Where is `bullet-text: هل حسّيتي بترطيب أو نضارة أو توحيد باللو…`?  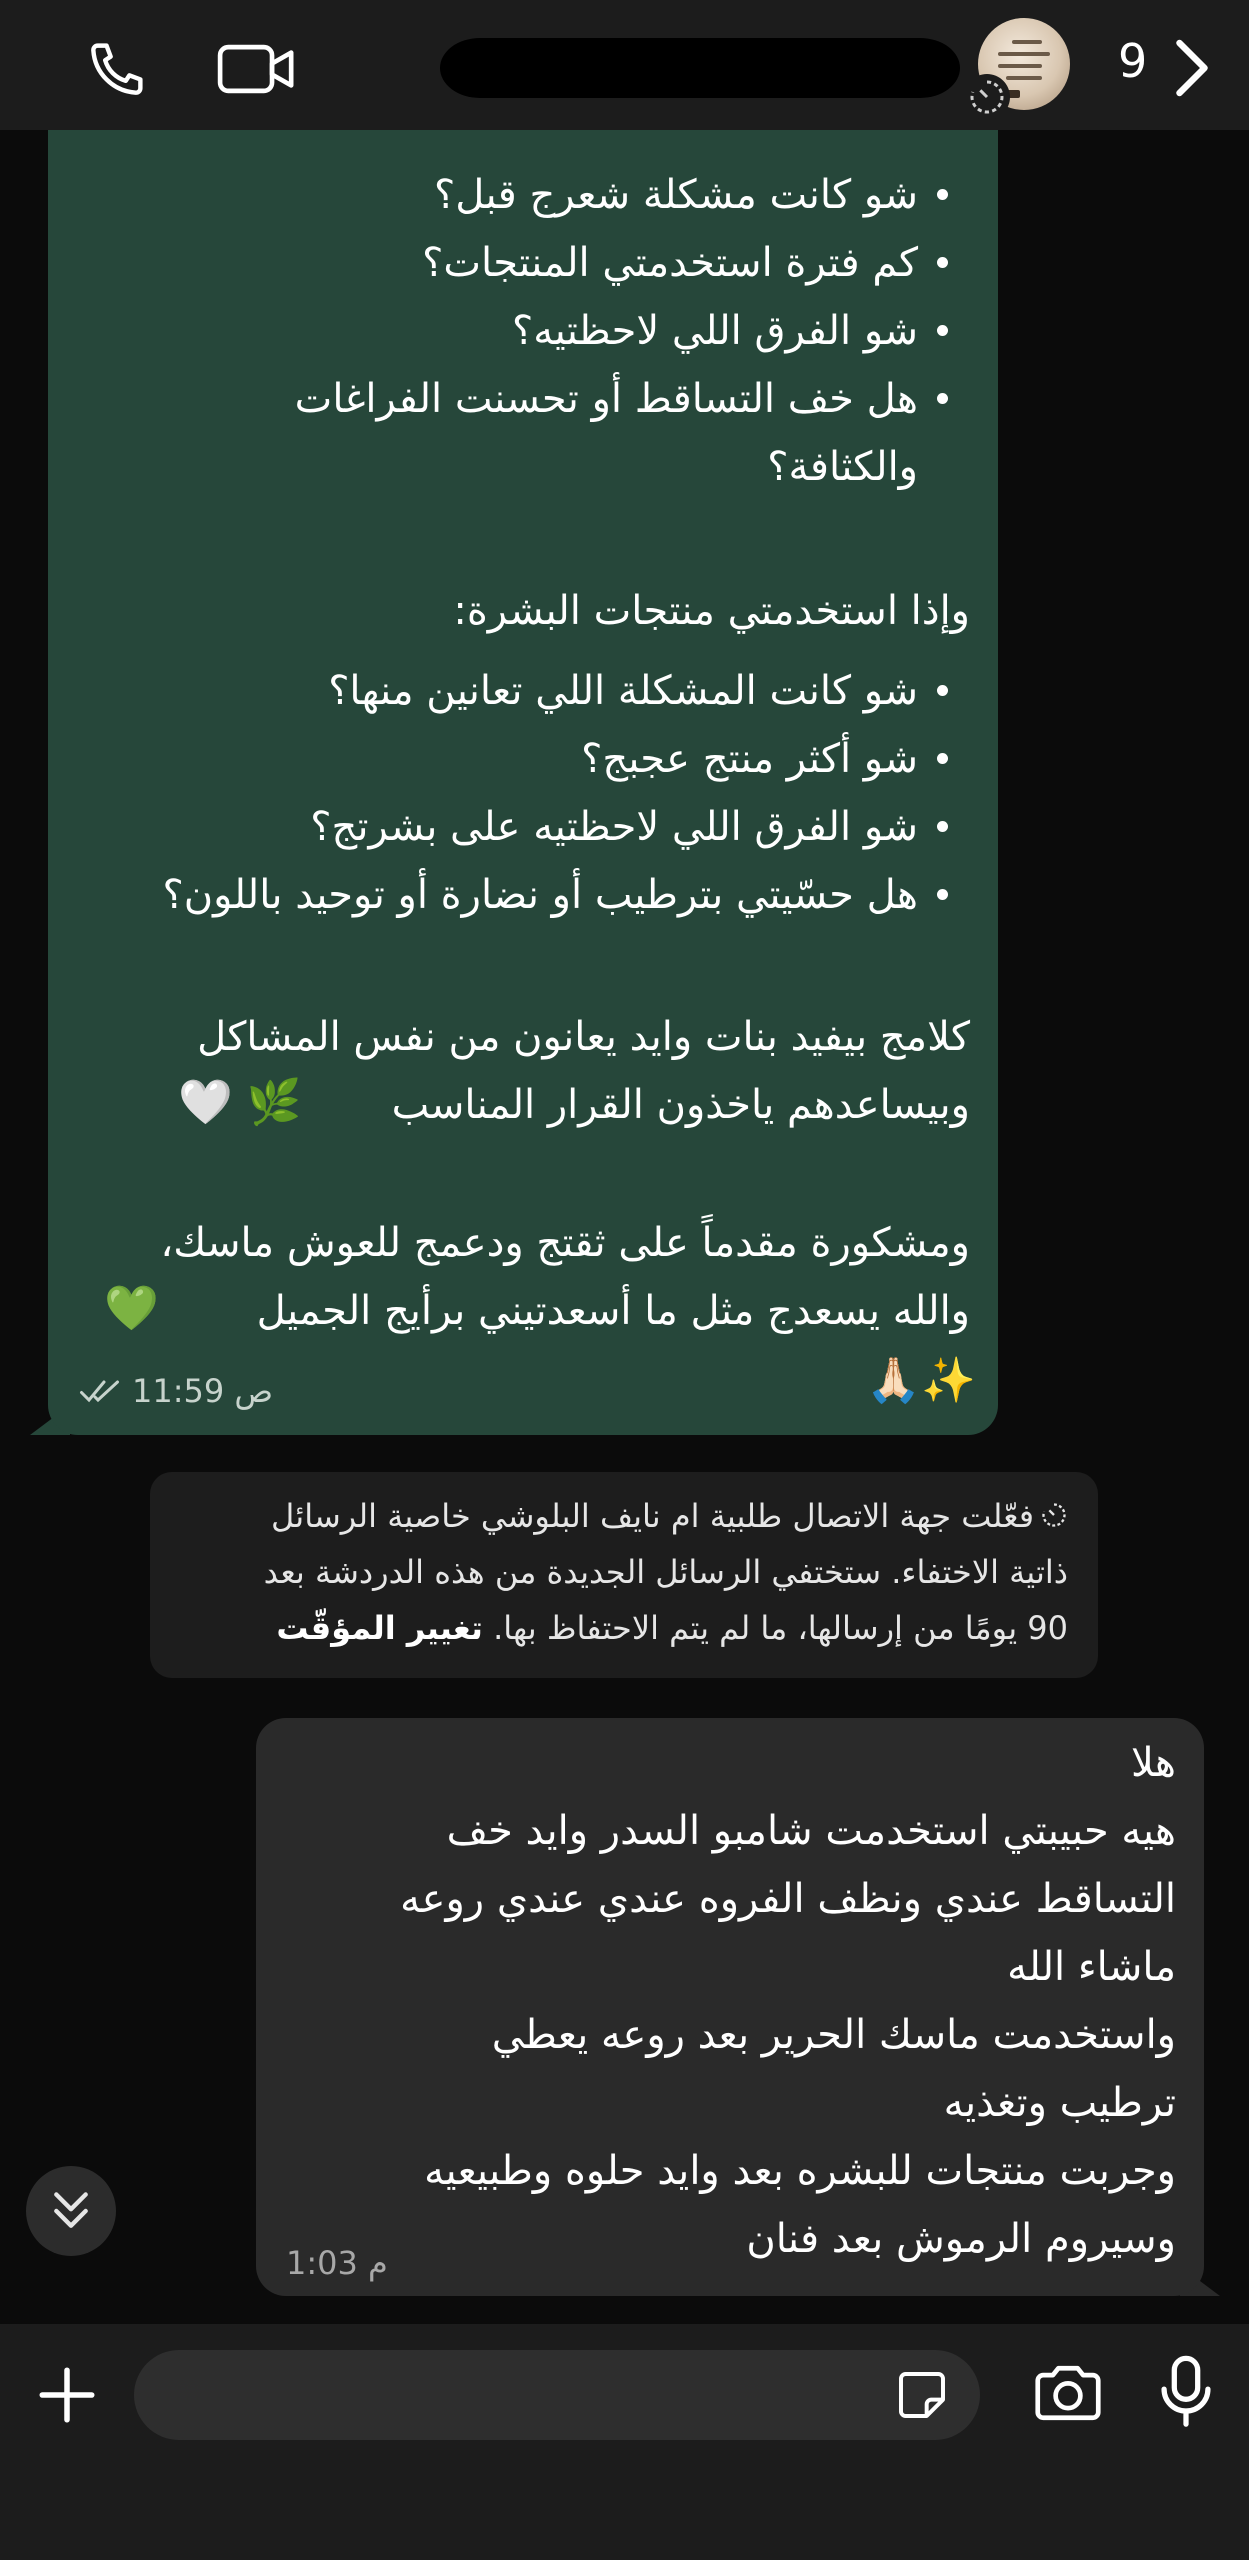 bullet-text: هل حسّيتي بترطيب أو نضارة أو توحيد باللو… is located at coordinates (540, 895).